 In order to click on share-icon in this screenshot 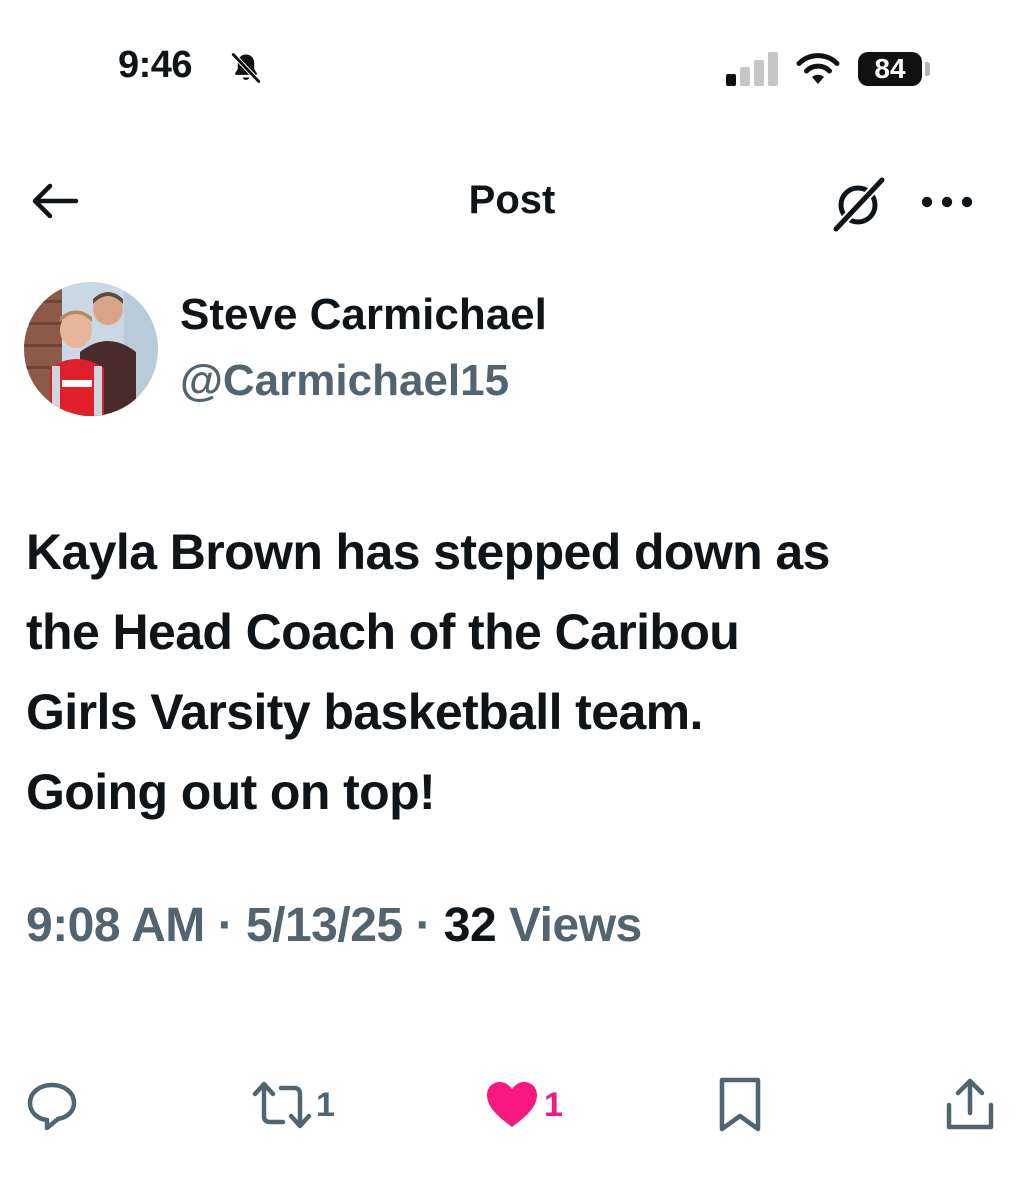, I will do `click(970, 1104)`.